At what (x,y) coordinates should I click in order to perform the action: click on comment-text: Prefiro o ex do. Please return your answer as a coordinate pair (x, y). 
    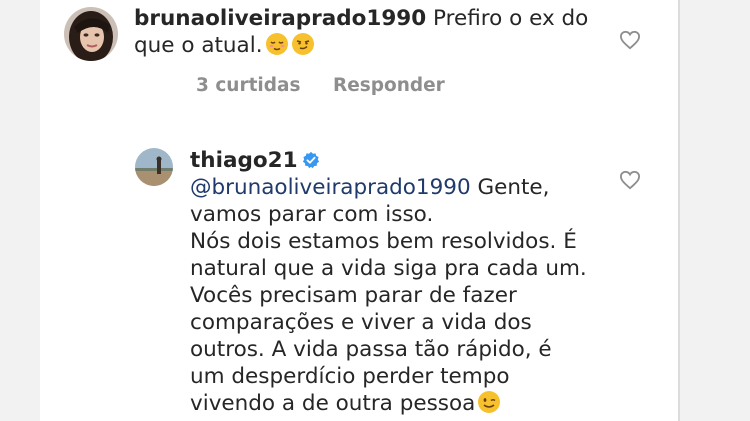
    Looking at the image, I should click on (507, 18).